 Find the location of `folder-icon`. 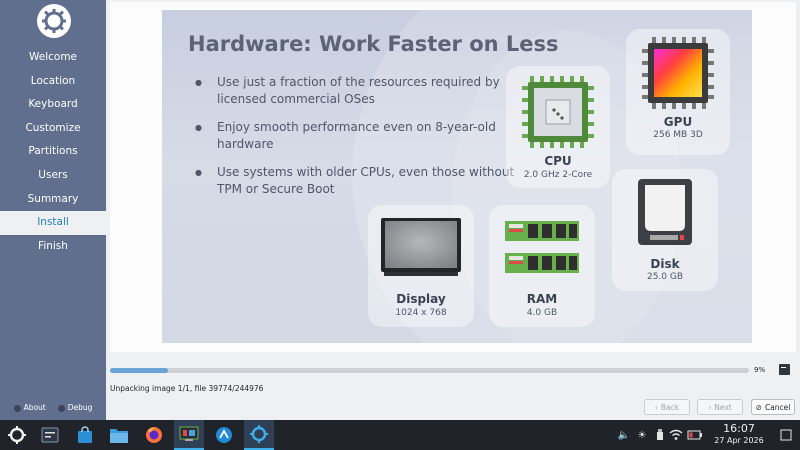

folder-icon is located at coordinates (119, 436).